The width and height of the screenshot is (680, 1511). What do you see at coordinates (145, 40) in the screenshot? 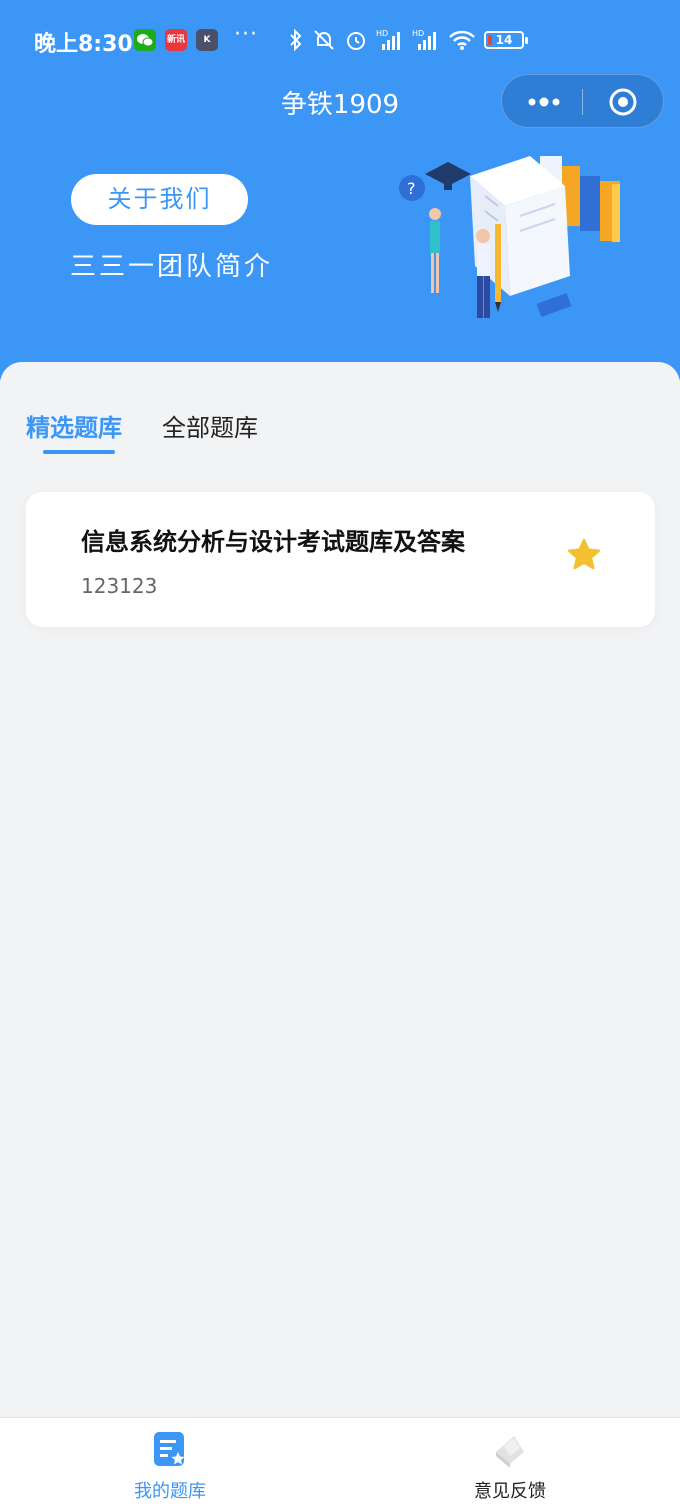
I see `wechat-icon` at bounding box center [145, 40].